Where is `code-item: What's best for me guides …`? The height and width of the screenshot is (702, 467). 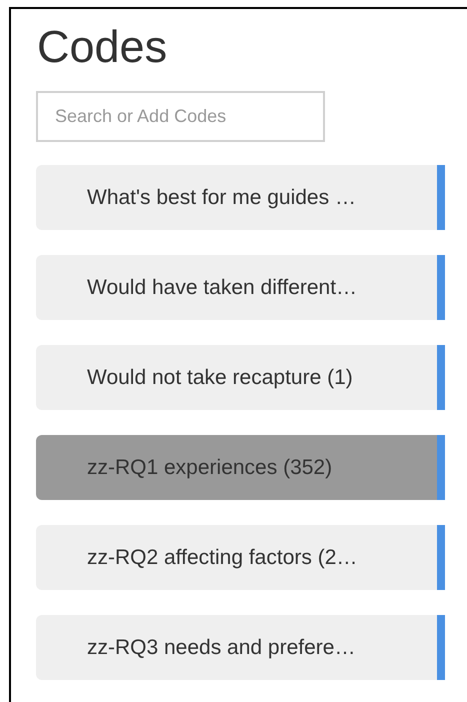
code-item: What's best for me guides … is located at coordinates (240, 197).